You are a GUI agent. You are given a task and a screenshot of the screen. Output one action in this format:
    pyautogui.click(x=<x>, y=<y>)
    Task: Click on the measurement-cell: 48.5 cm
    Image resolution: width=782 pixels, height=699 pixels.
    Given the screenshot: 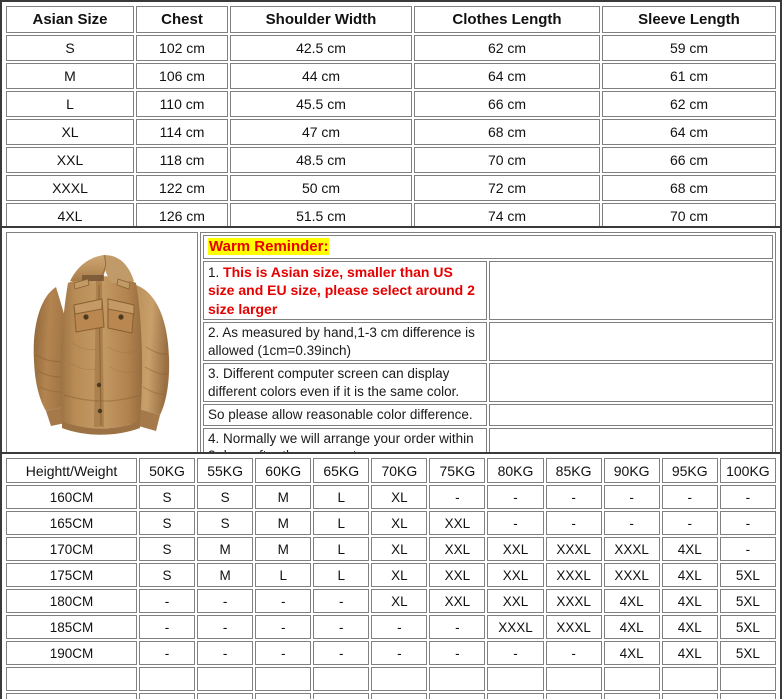 What is the action you would take?
    pyautogui.click(x=321, y=160)
    